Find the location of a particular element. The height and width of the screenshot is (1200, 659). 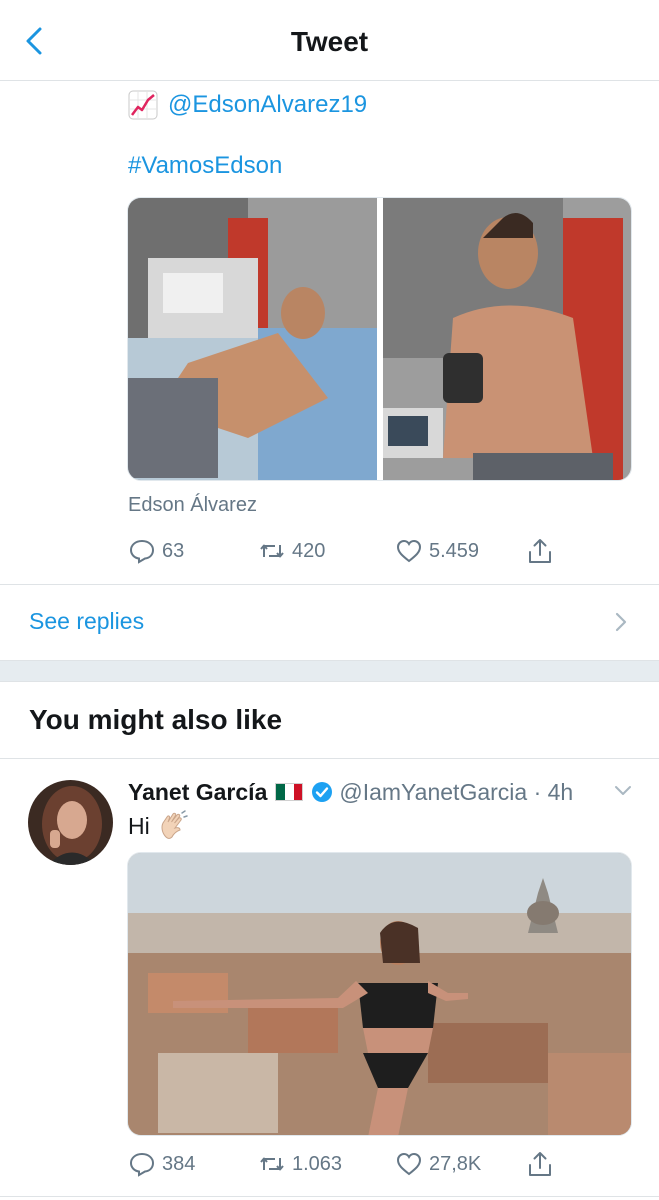

like-button: 27,8K is located at coordinates (438, 1164).